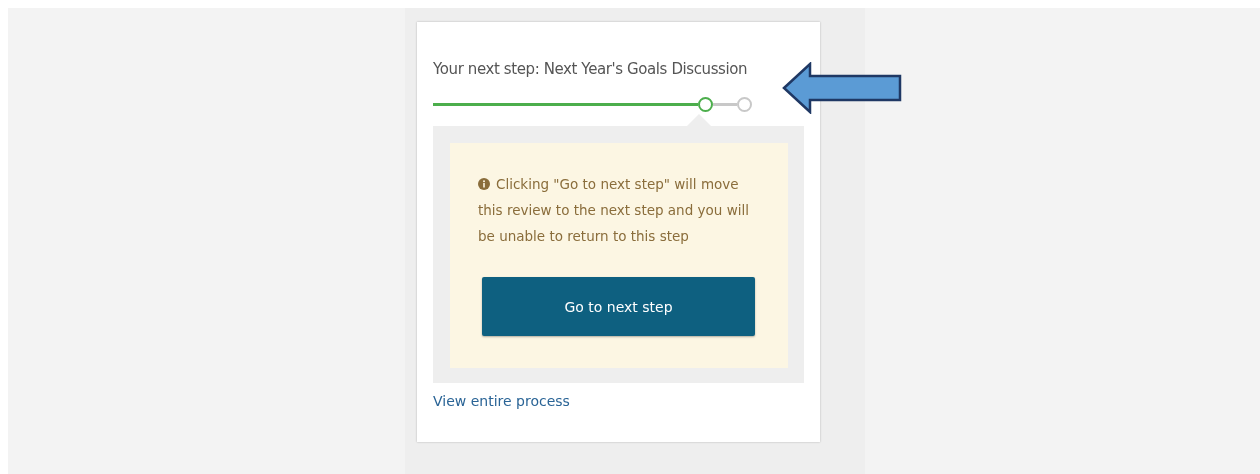 The width and height of the screenshot is (1260, 474). I want to click on next-step-button: Go to next step, so click(618, 306).